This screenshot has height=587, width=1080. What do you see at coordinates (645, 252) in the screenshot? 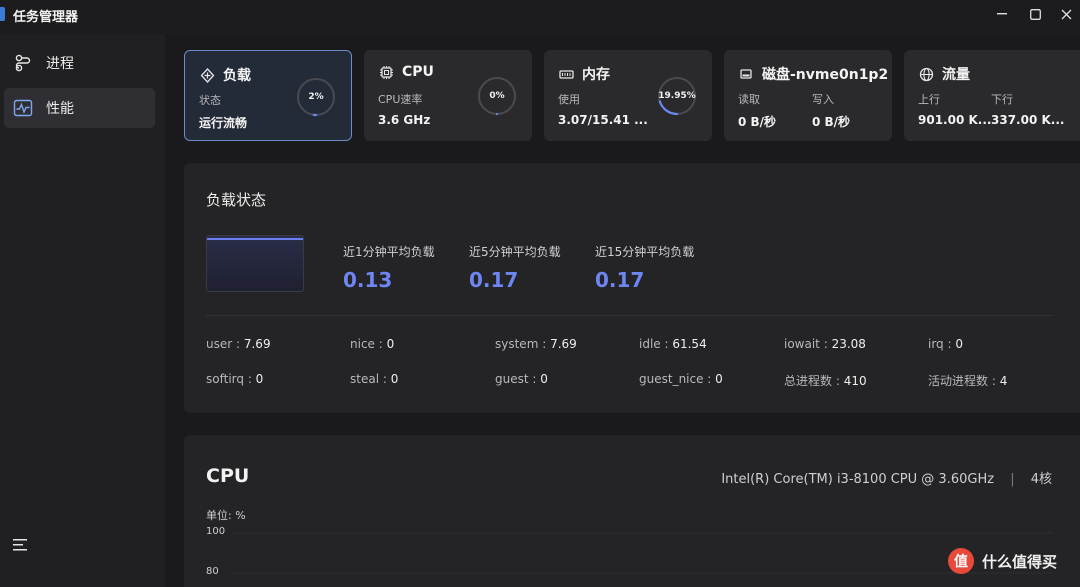
I see `load-avg-label: 近15分钟平均负载` at bounding box center [645, 252].